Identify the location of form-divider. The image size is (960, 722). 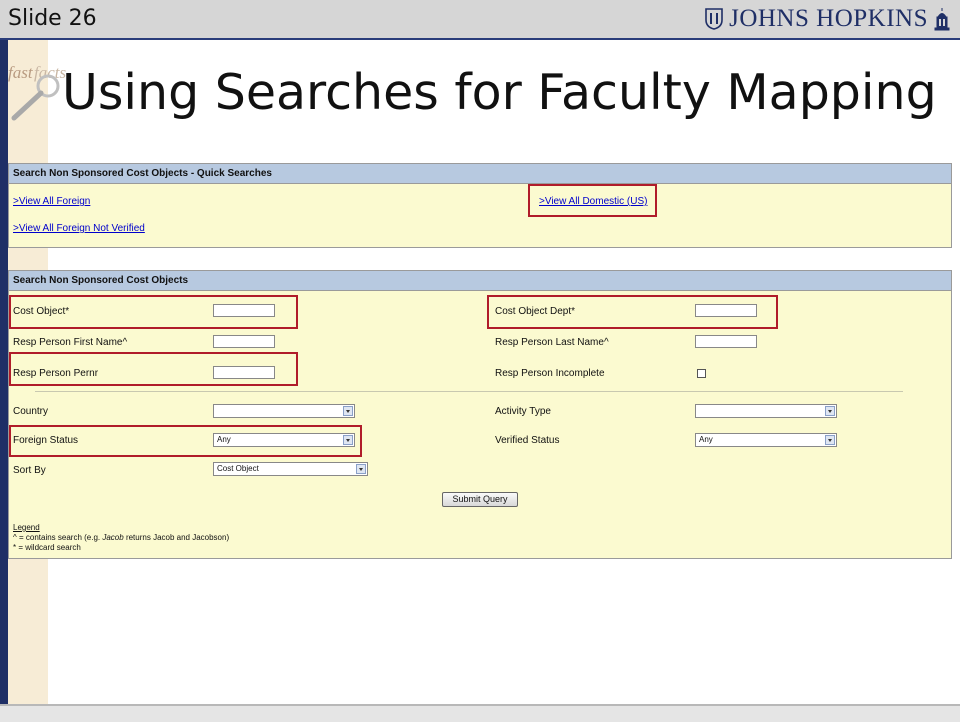
(469, 391).